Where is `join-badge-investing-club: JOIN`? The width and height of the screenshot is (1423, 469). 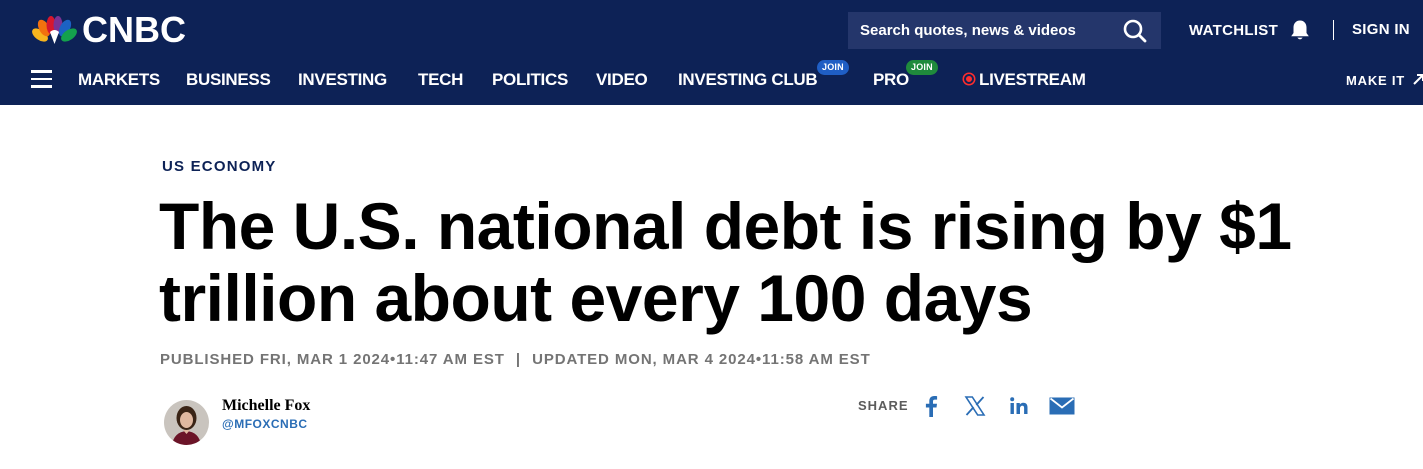
join-badge-investing-club: JOIN is located at coordinates (833, 67).